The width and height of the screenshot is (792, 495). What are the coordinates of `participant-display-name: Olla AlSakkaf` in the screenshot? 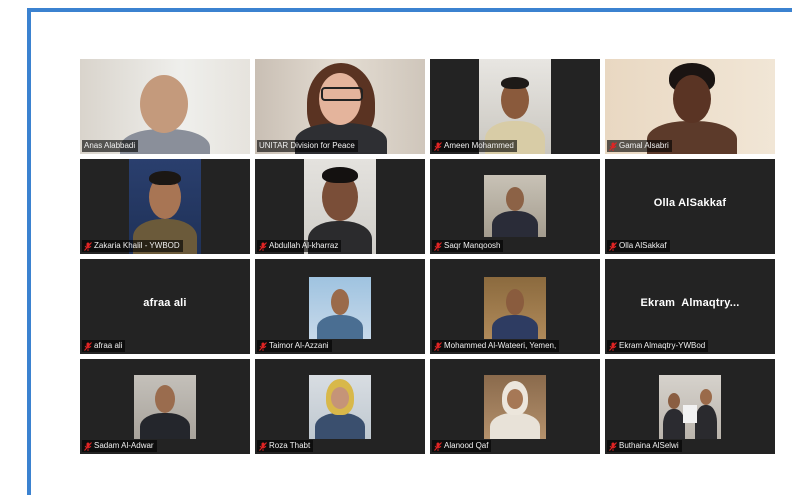 It's located at (690, 203).